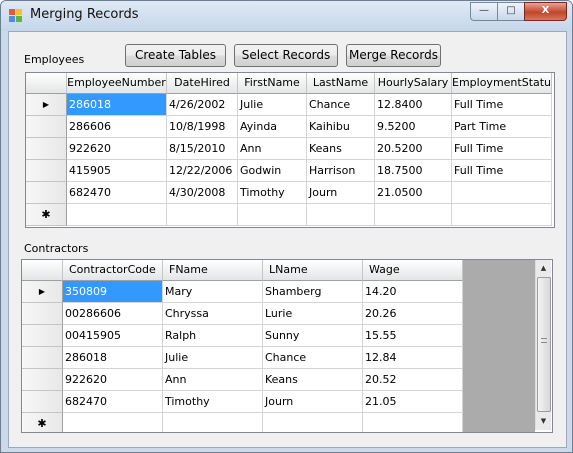 The image size is (573, 453). Describe the element at coordinates (213, 270) in the screenshot. I see `column-header: FName` at that location.